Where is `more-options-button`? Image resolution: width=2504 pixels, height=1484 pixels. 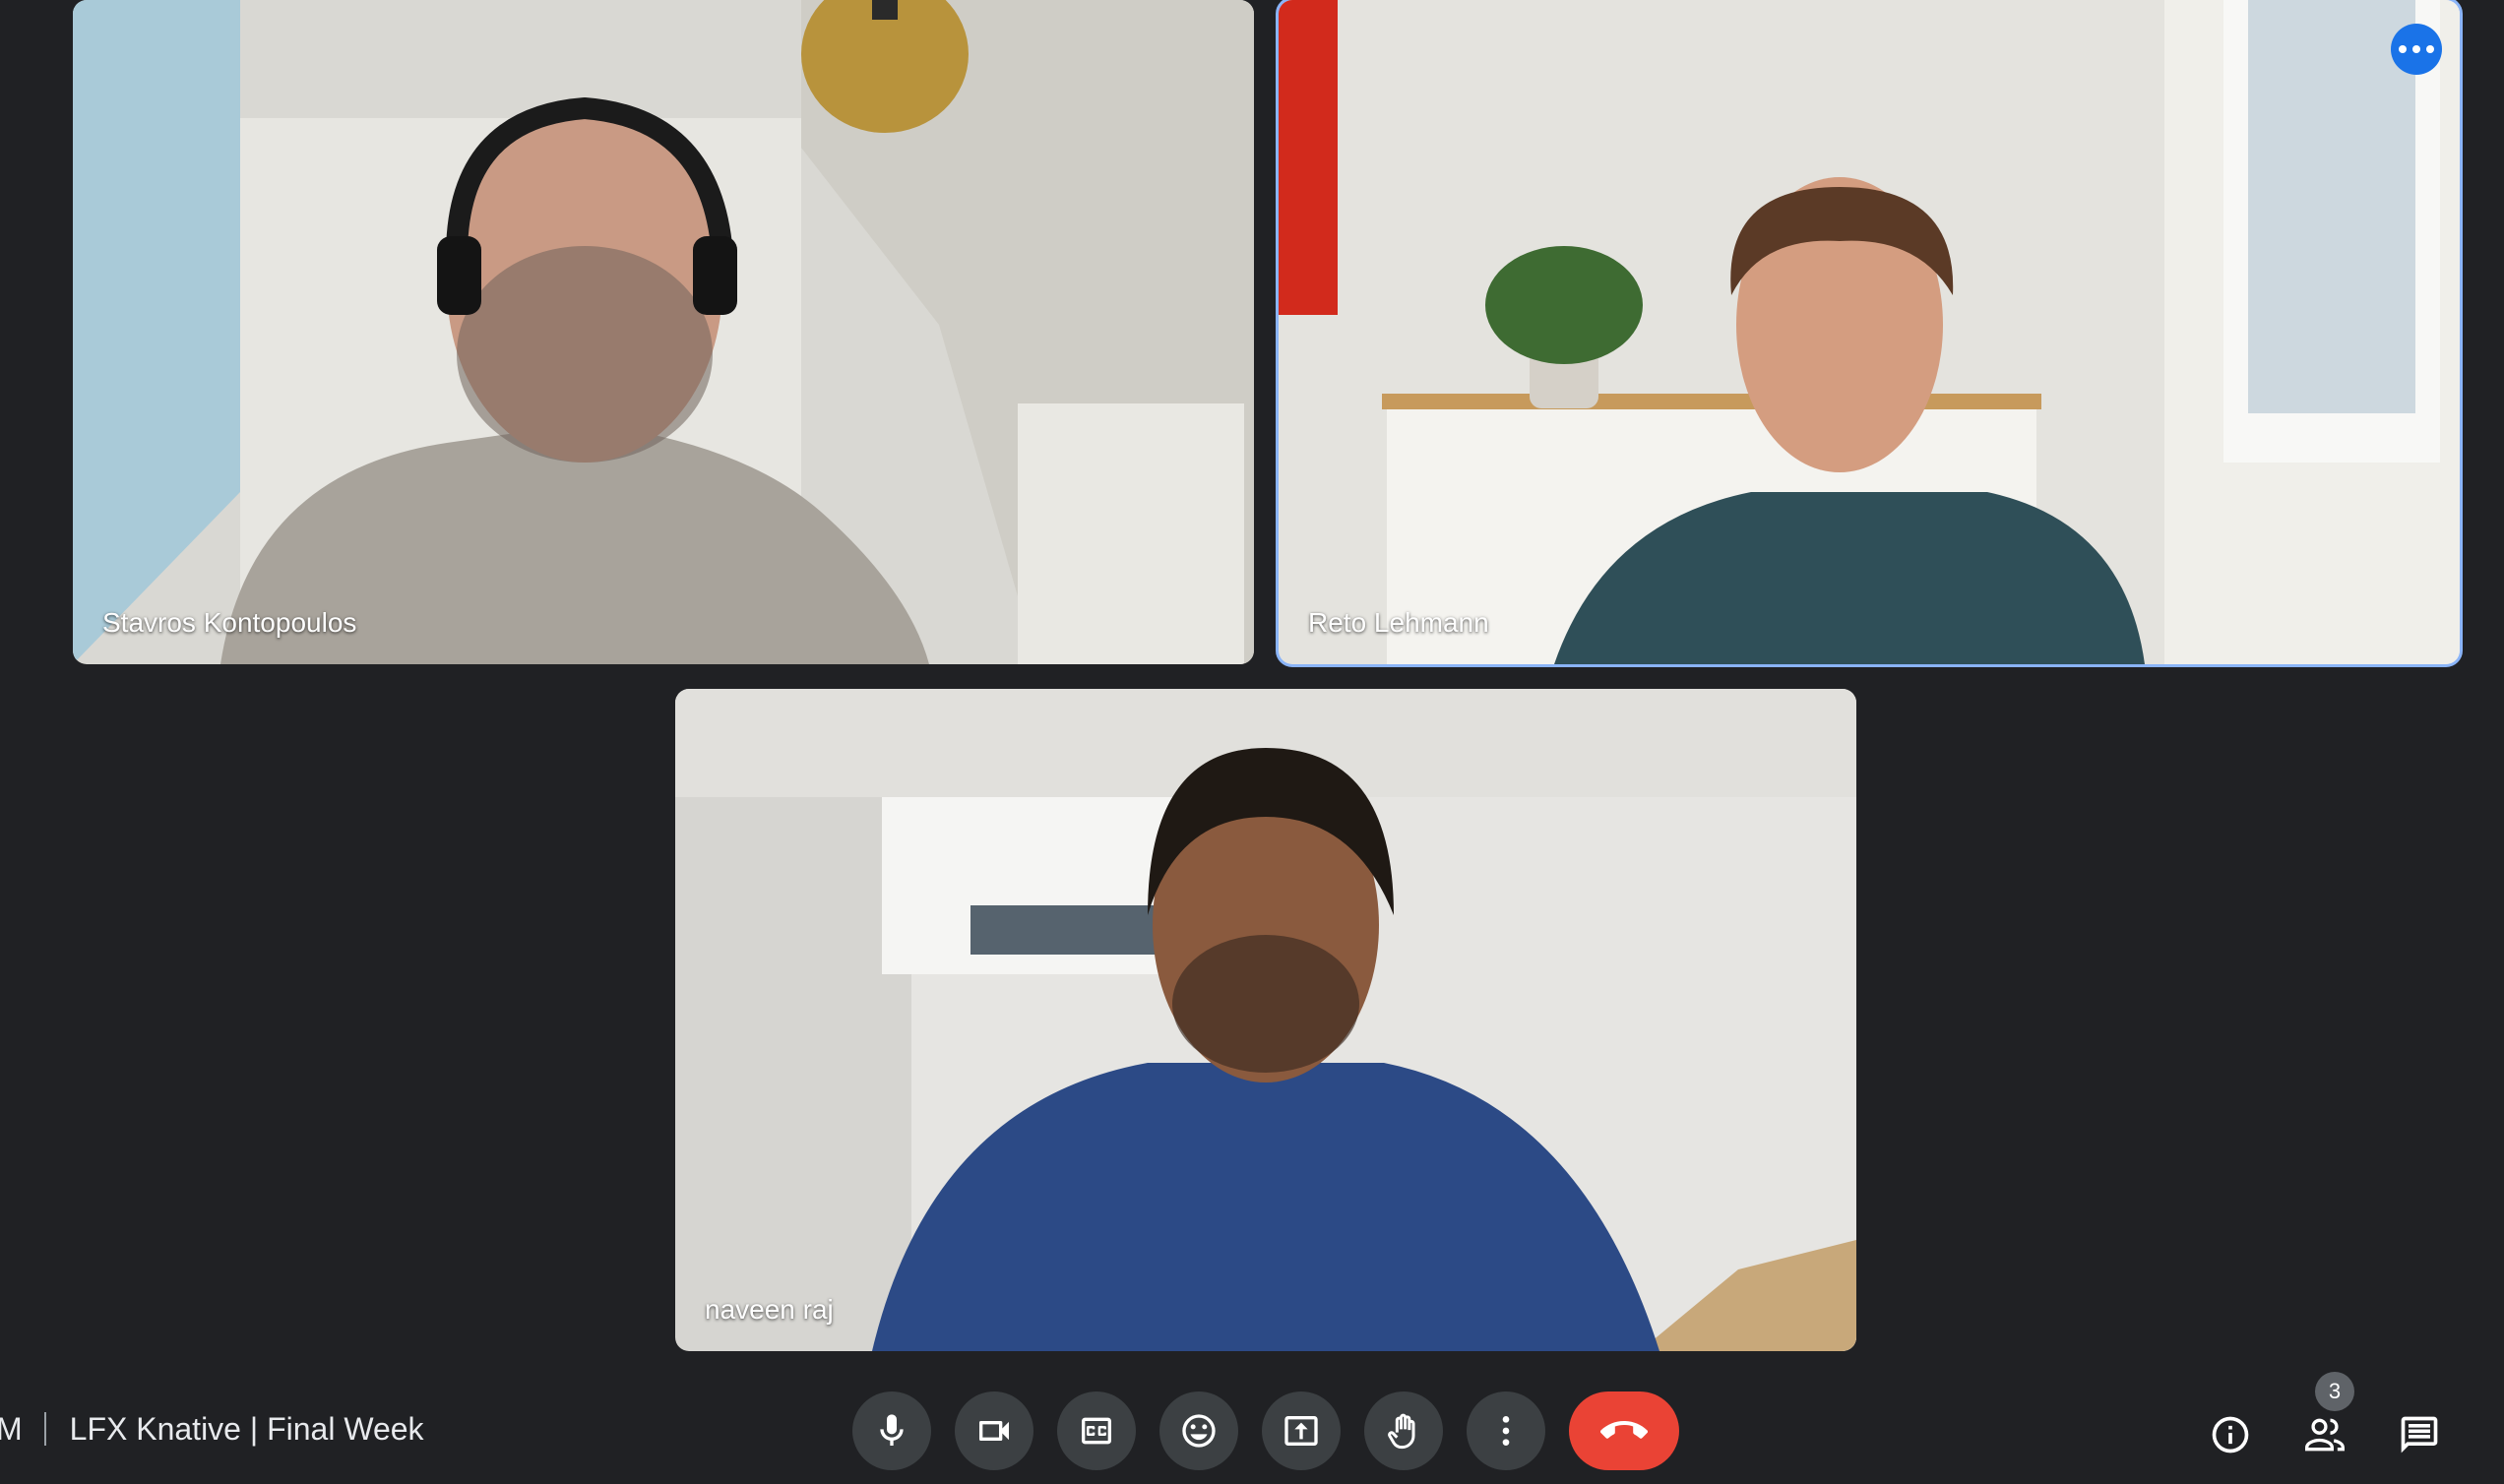
more-options-button is located at coordinates (1506, 1431).